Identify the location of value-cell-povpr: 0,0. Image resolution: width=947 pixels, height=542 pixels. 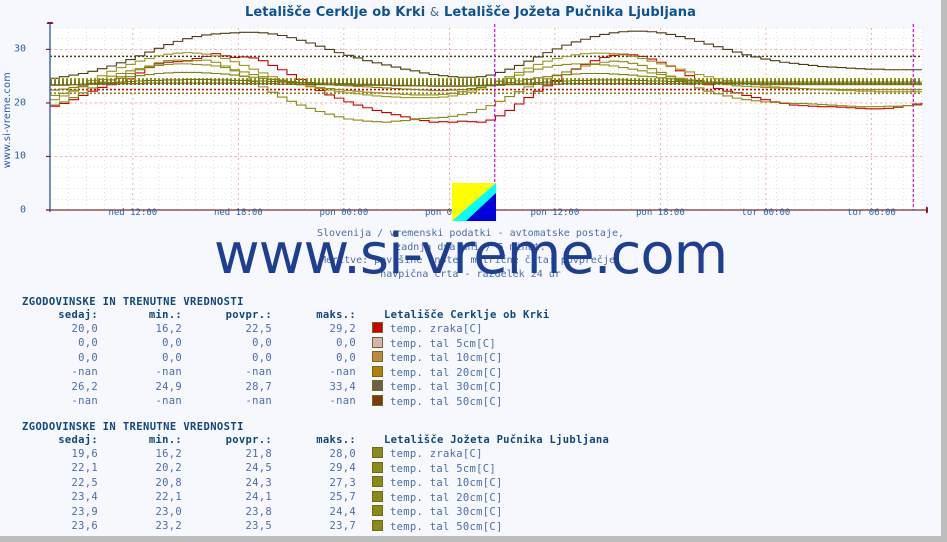
(262, 357).